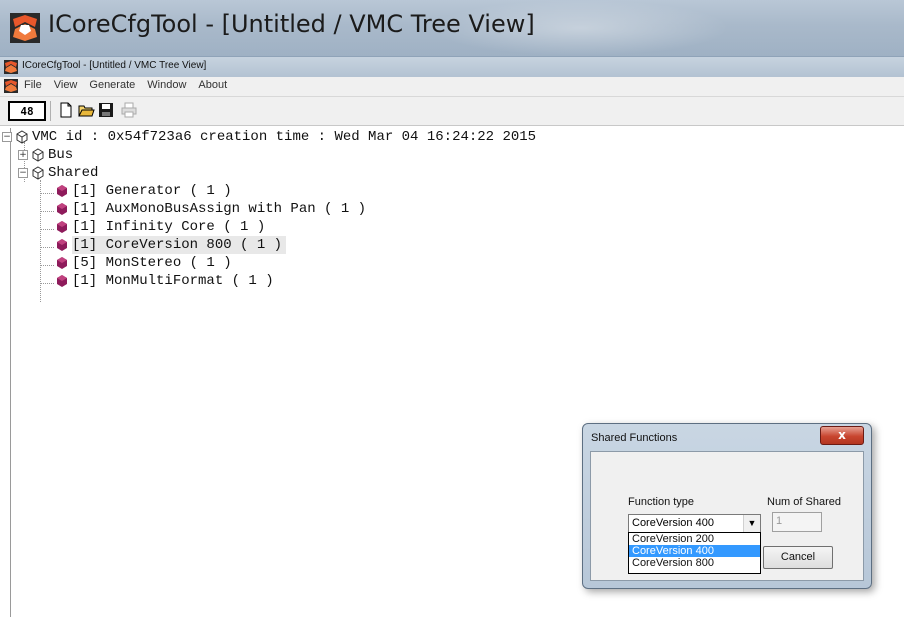  I want to click on menu-about: About, so click(212, 85).